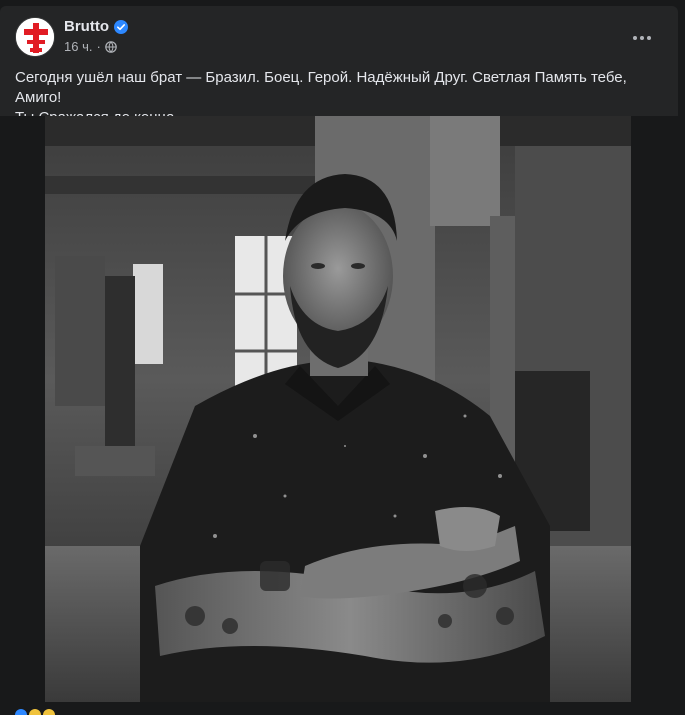 The height and width of the screenshot is (715, 685). I want to click on brutto-logo-icon, so click(35, 37).